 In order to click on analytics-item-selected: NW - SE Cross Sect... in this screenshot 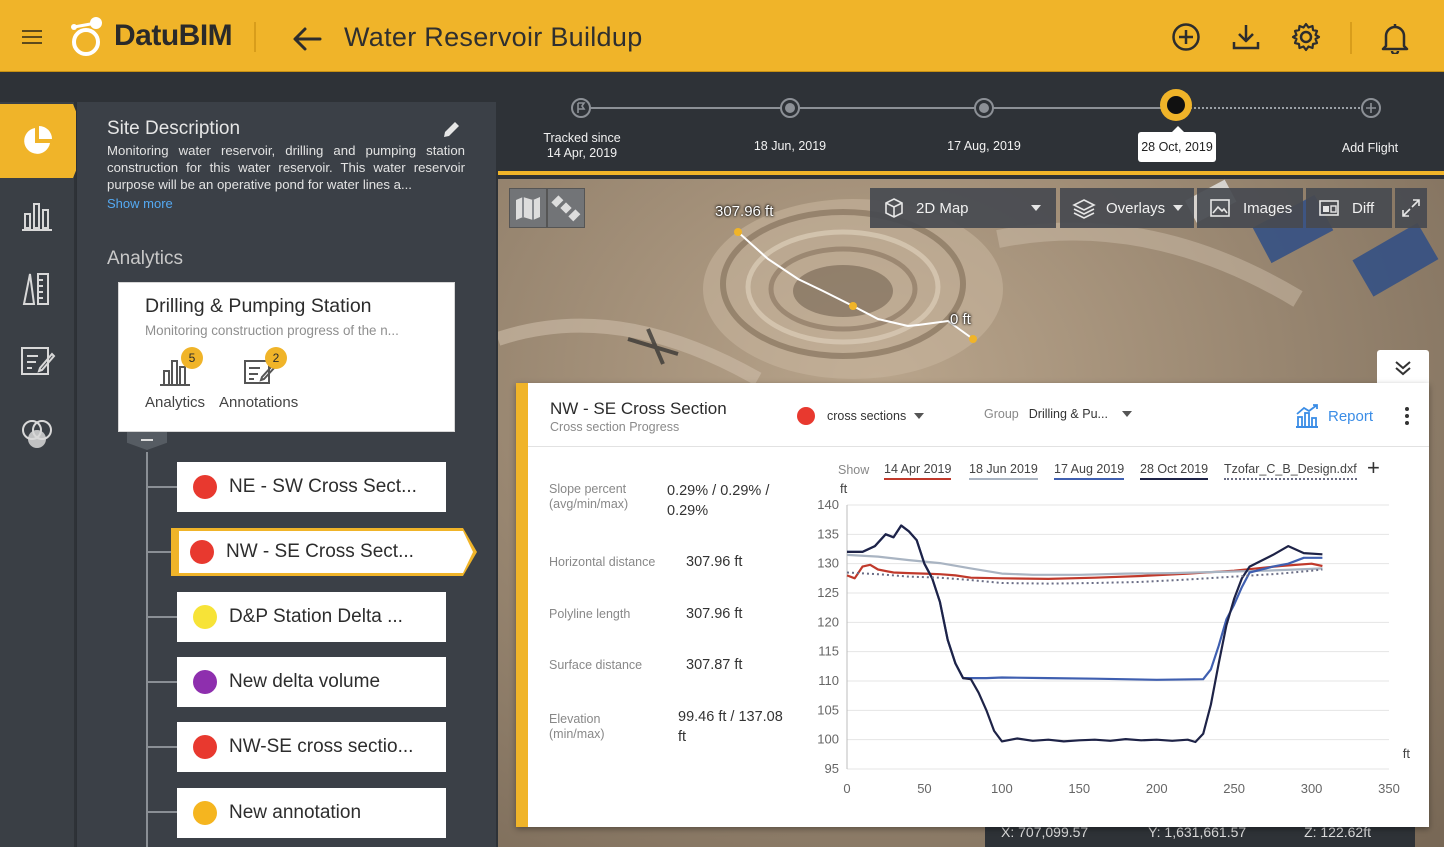, I will do `click(324, 552)`.